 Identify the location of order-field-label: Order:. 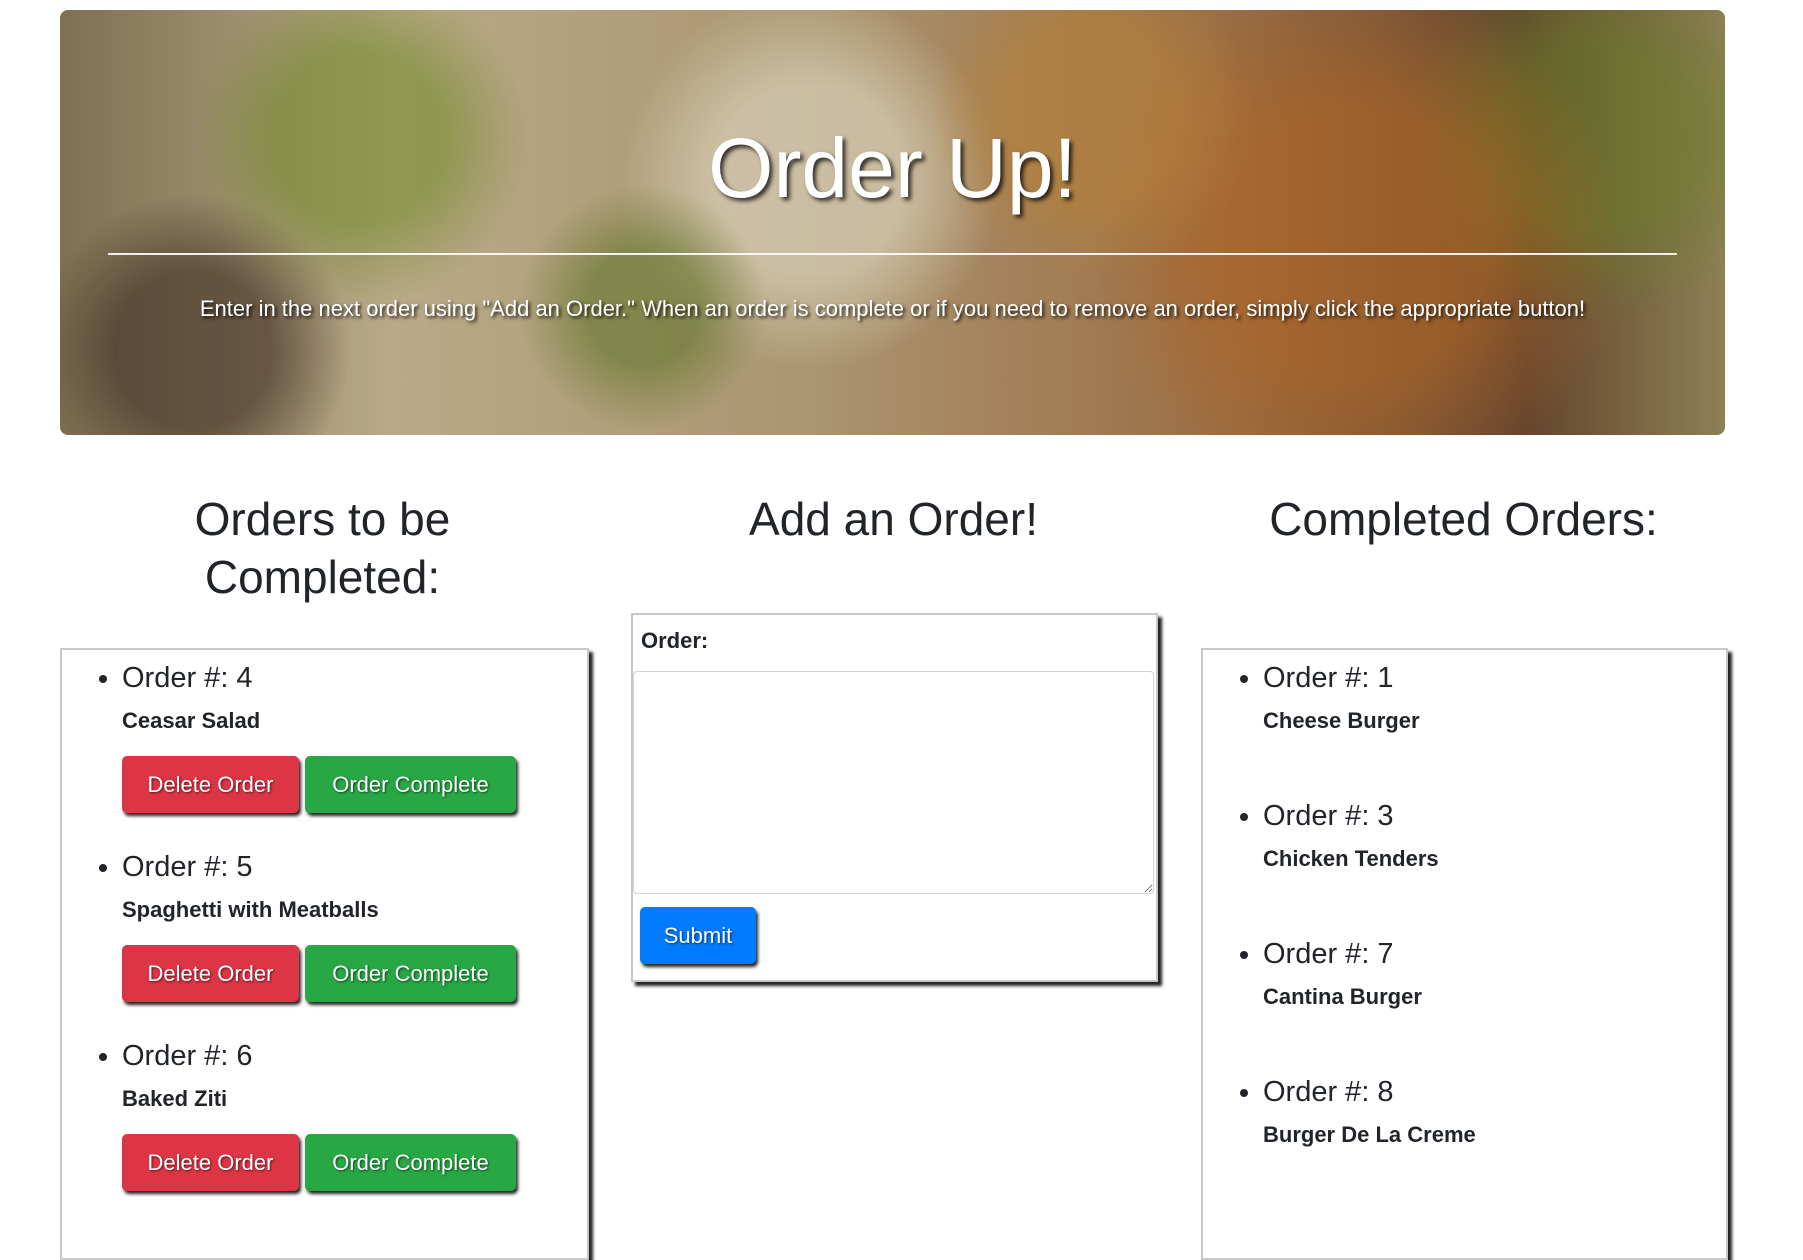
(675, 640).